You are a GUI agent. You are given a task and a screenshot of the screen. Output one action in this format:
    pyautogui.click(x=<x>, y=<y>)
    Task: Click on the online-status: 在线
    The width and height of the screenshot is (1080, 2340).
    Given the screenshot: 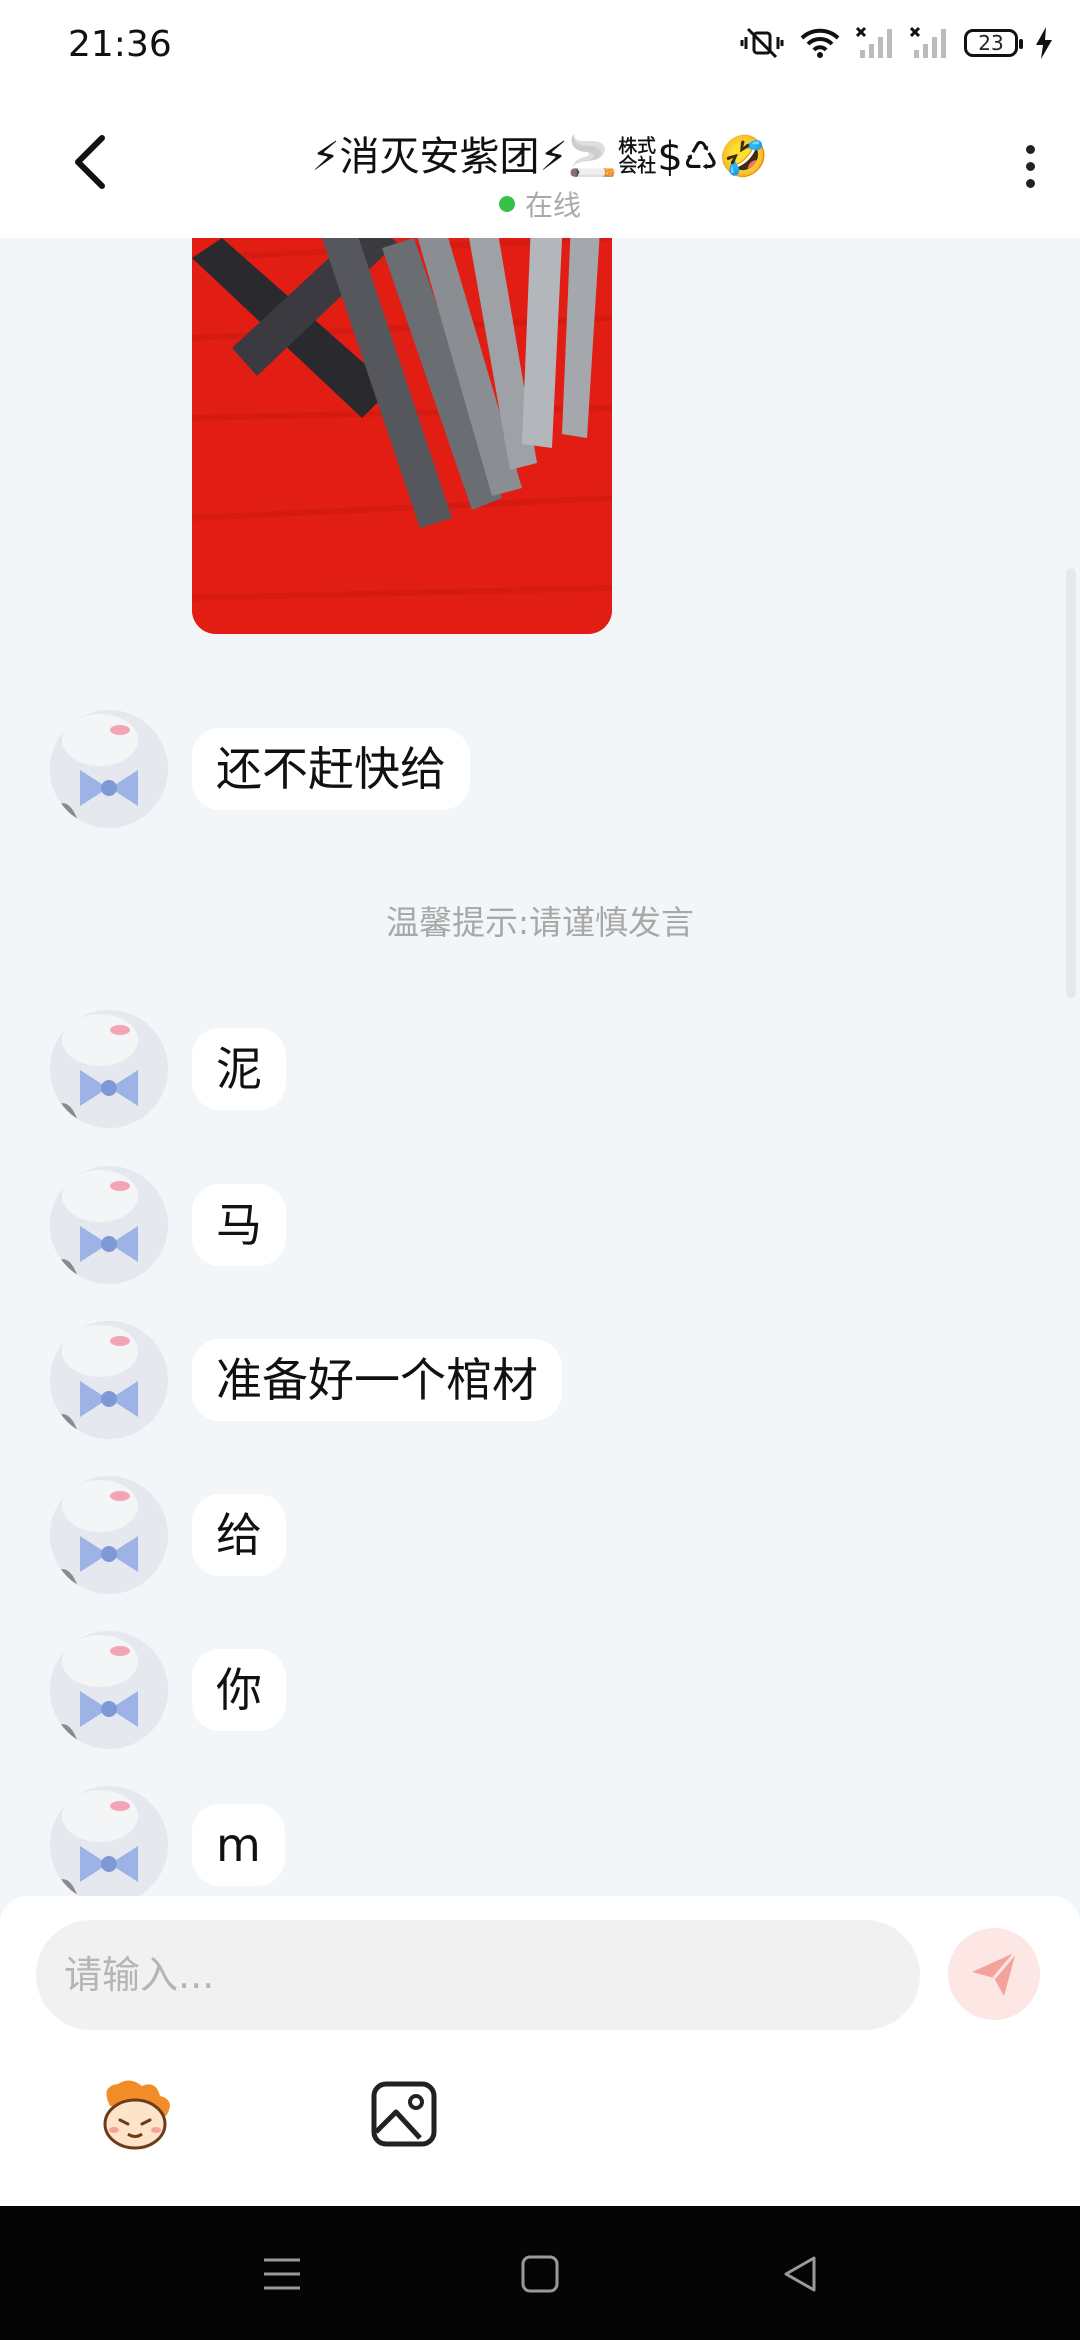 What is the action you would take?
    pyautogui.click(x=540, y=204)
    